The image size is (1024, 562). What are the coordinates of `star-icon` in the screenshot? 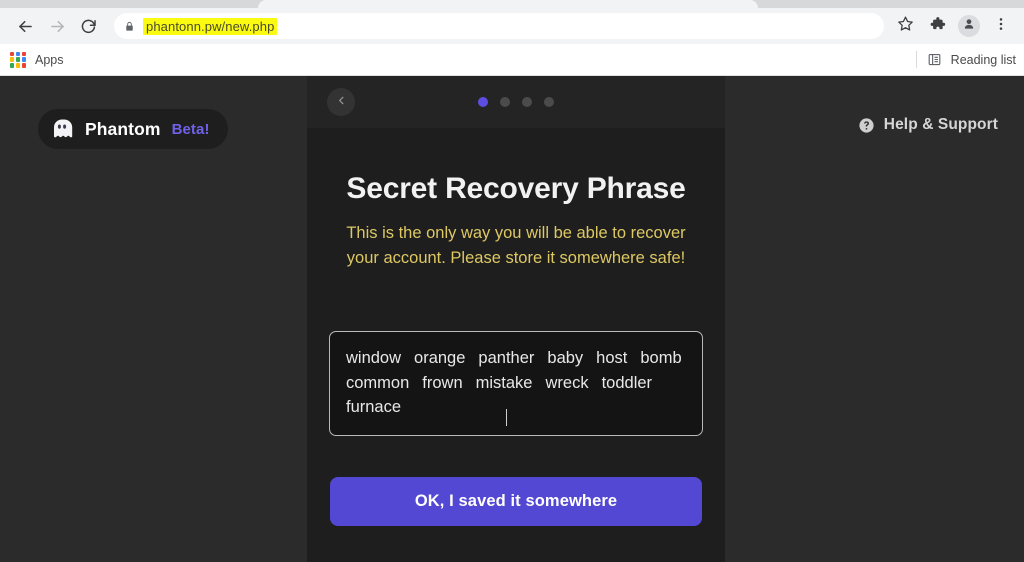 It's located at (905, 26).